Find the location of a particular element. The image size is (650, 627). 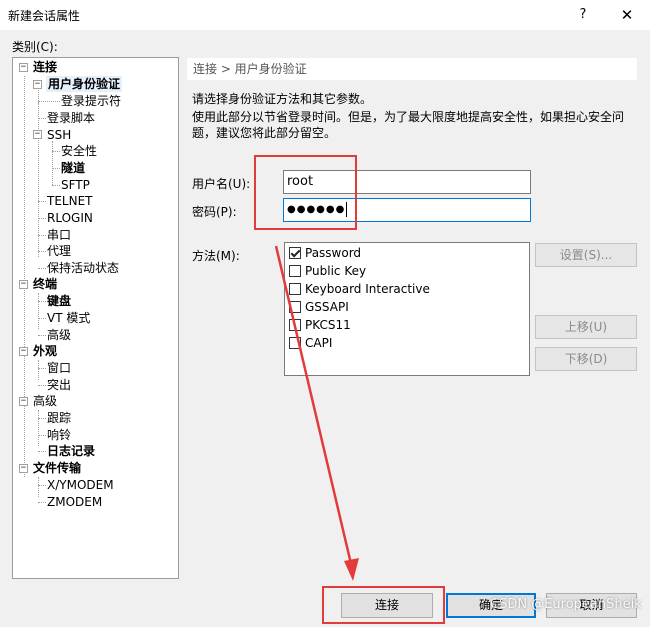

annotation-arrow-icon is located at coordinates (316, 413).